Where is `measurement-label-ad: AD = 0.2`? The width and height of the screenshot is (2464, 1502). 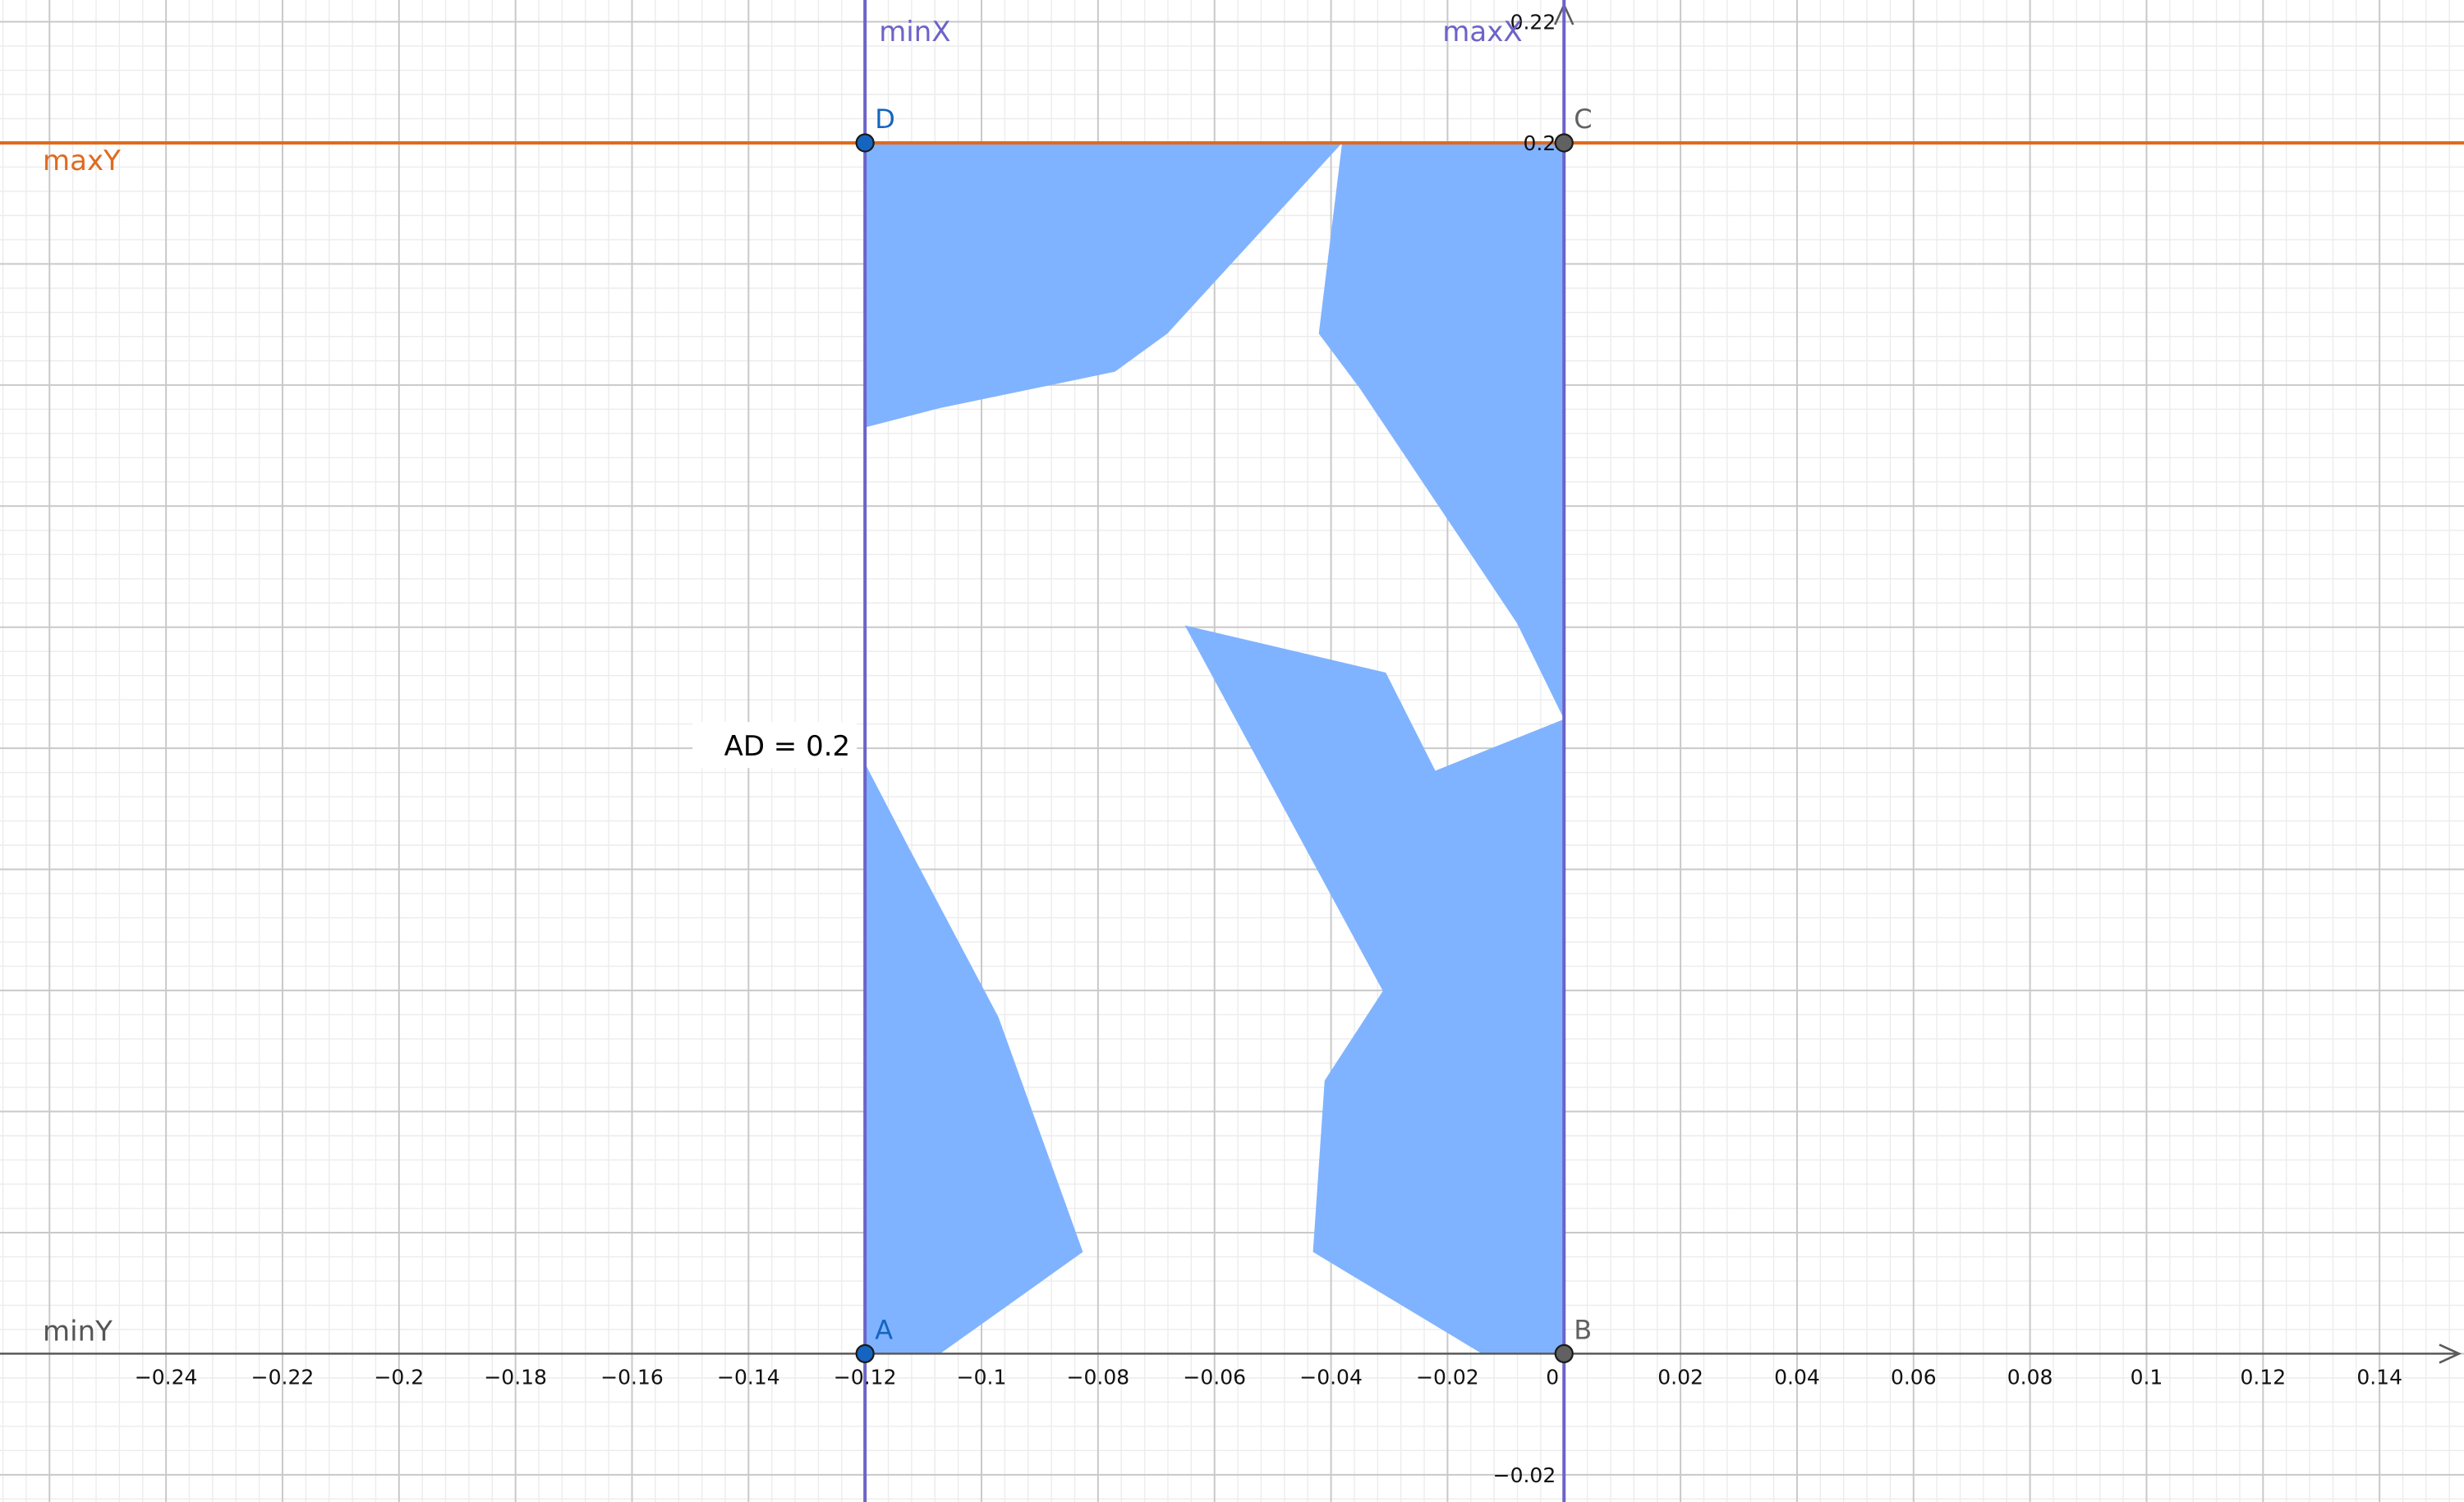
measurement-label-ad: AD = 0.2 is located at coordinates (787, 746).